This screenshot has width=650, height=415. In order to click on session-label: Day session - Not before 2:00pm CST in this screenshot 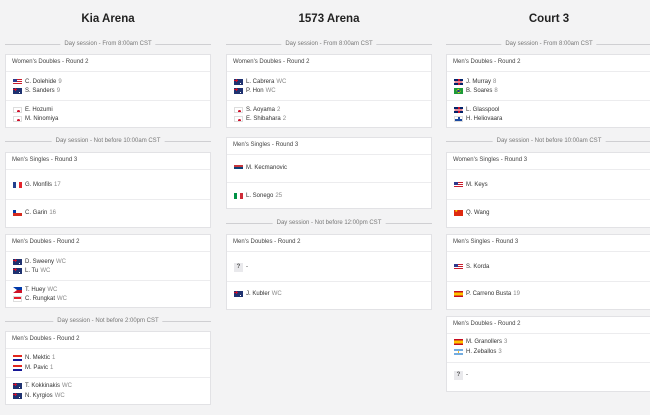, I will do `click(108, 321)`.